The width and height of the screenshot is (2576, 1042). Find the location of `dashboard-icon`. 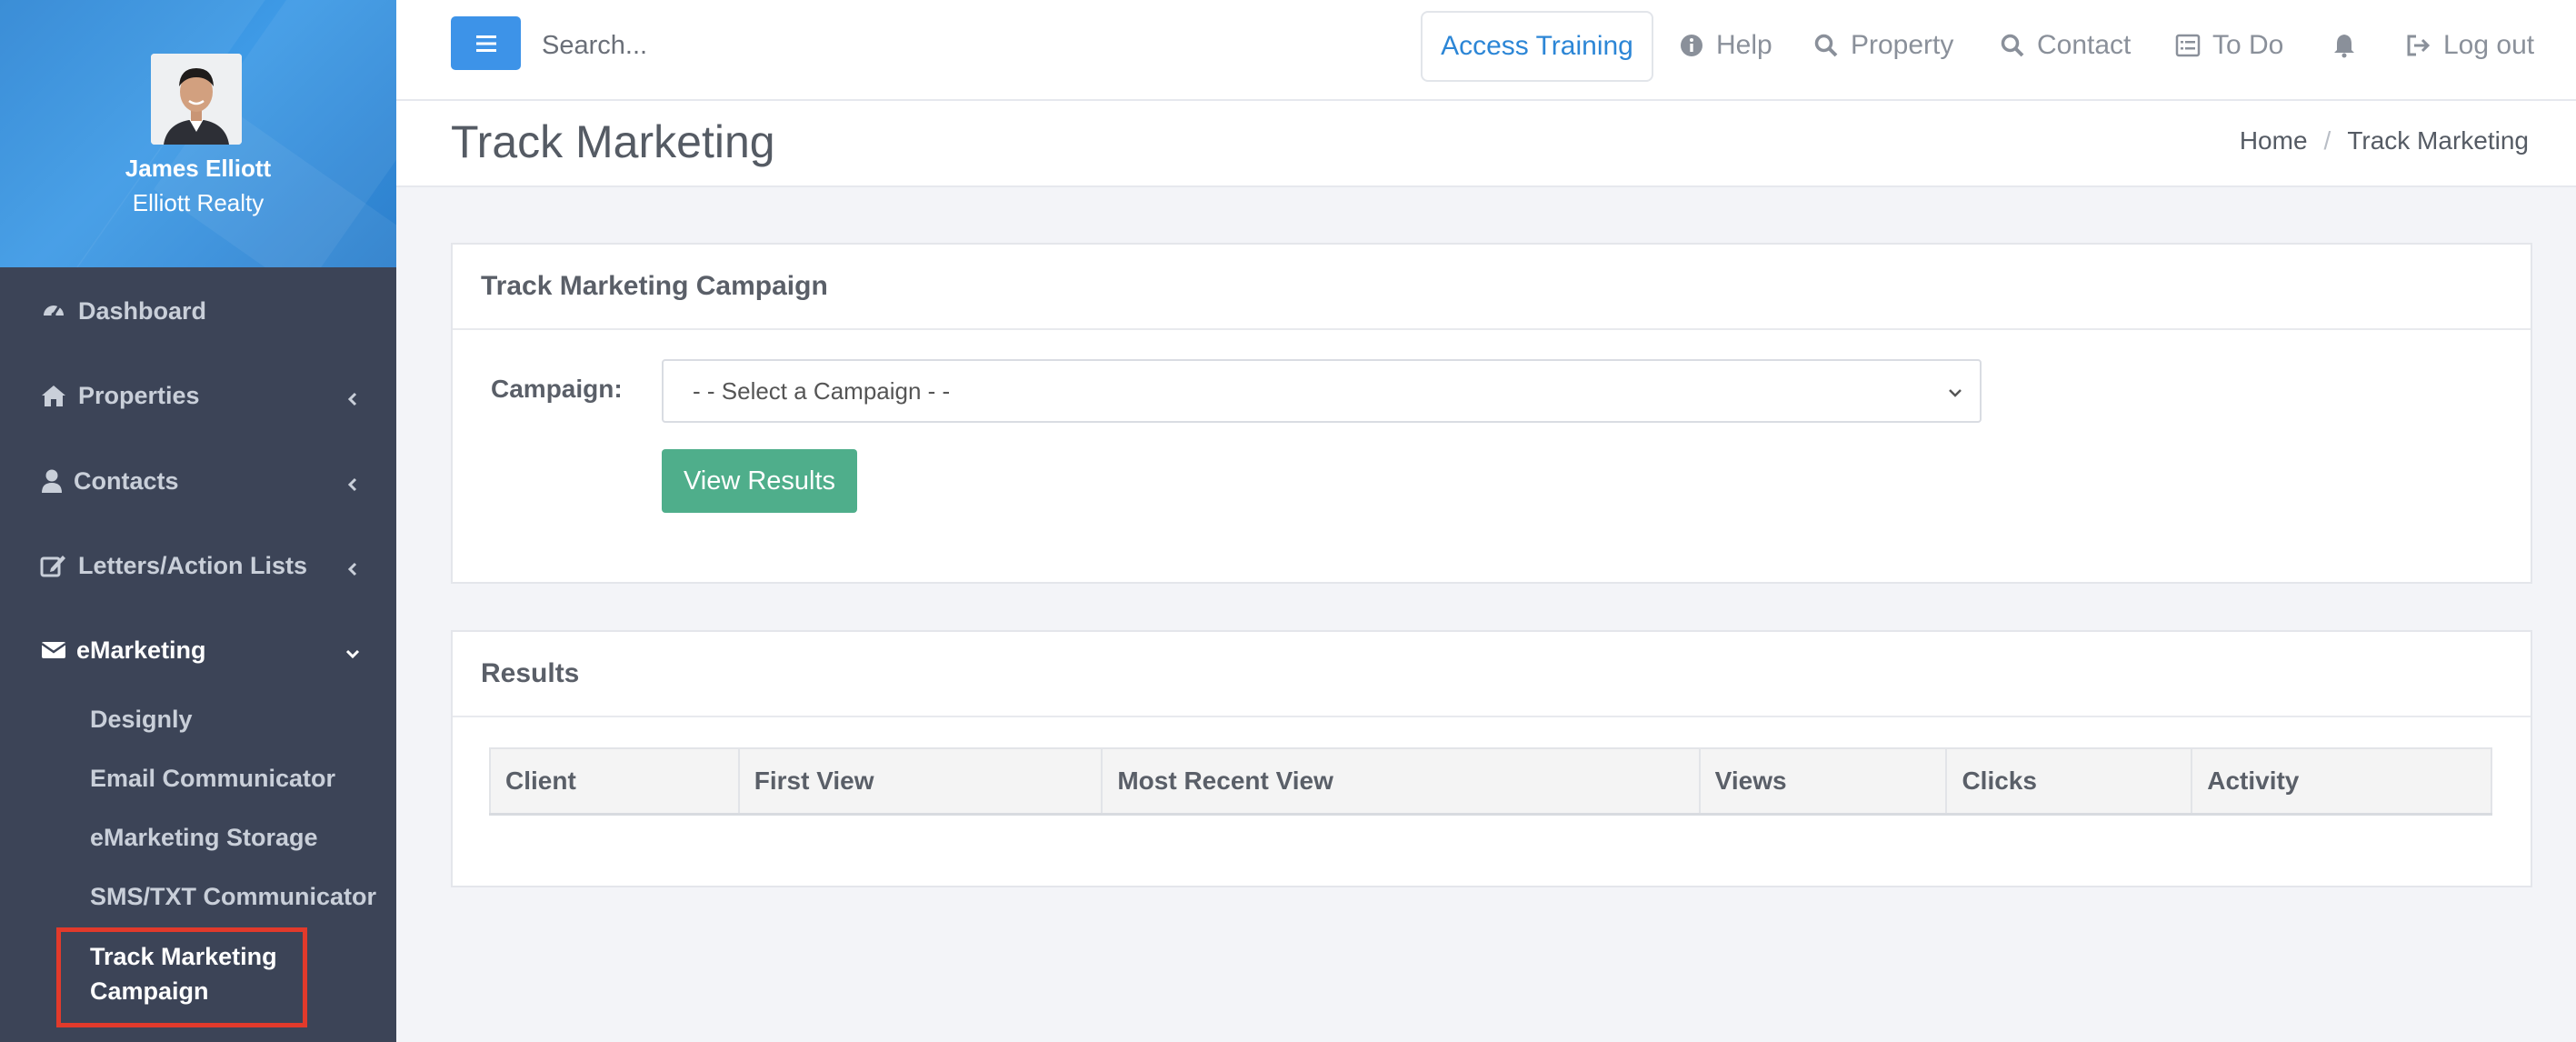

dashboard-icon is located at coordinates (53, 311).